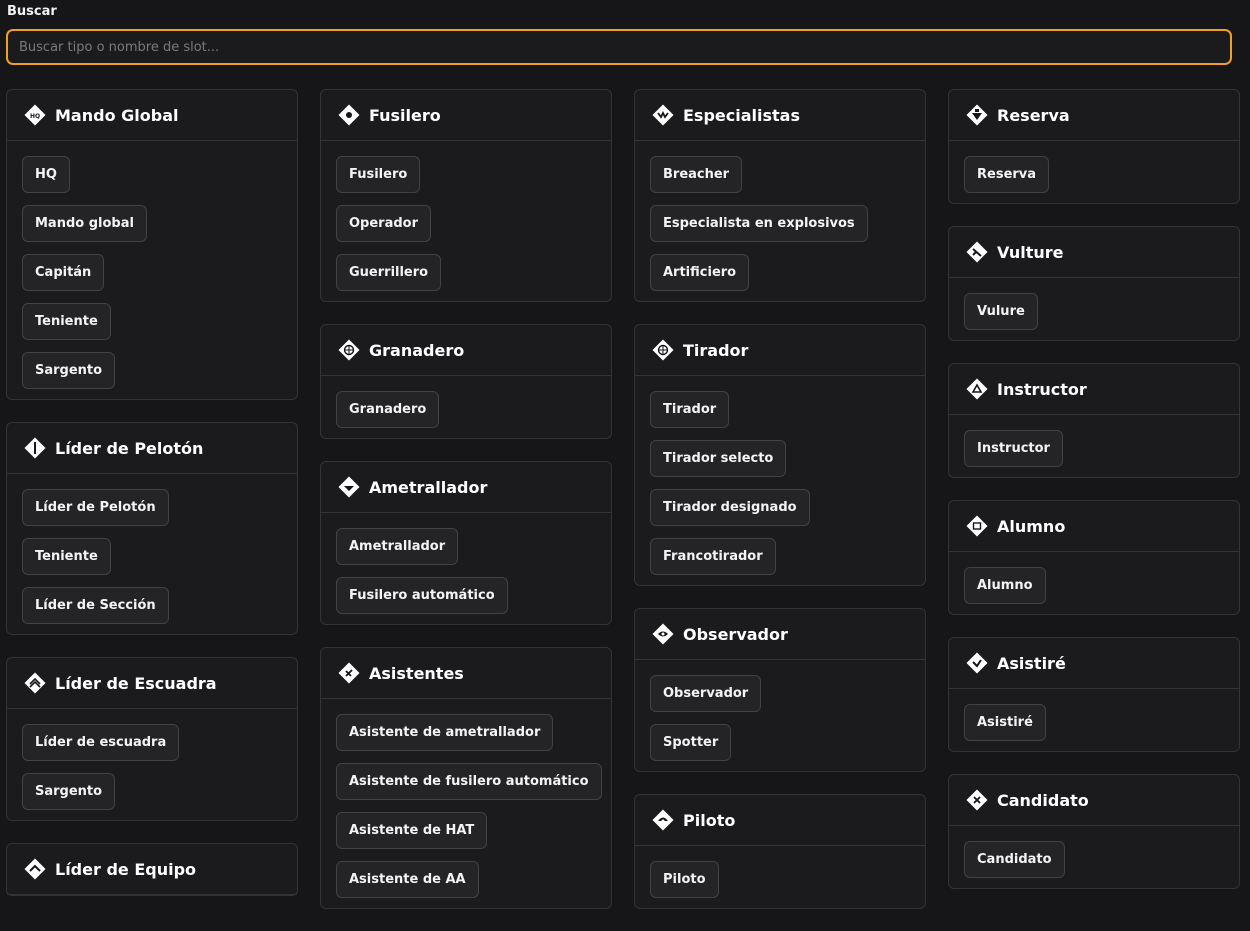  Describe the element at coordinates (405, 115) in the screenshot. I see `card-title: Fusilero` at that location.